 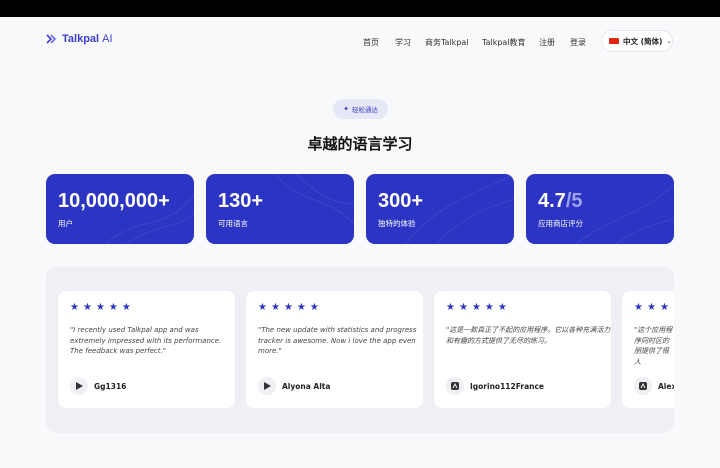 I want to click on author-name: Alyona Alta, so click(x=306, y=386).